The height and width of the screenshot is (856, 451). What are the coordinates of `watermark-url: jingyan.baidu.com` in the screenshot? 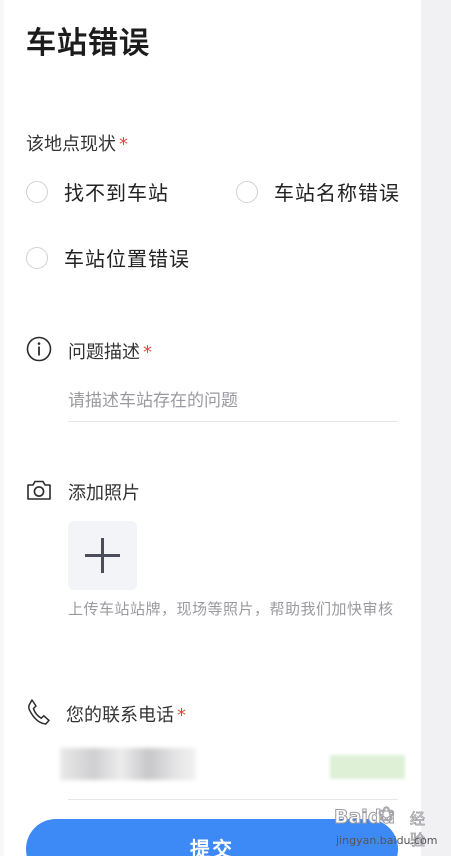 It's located at (387, 840).